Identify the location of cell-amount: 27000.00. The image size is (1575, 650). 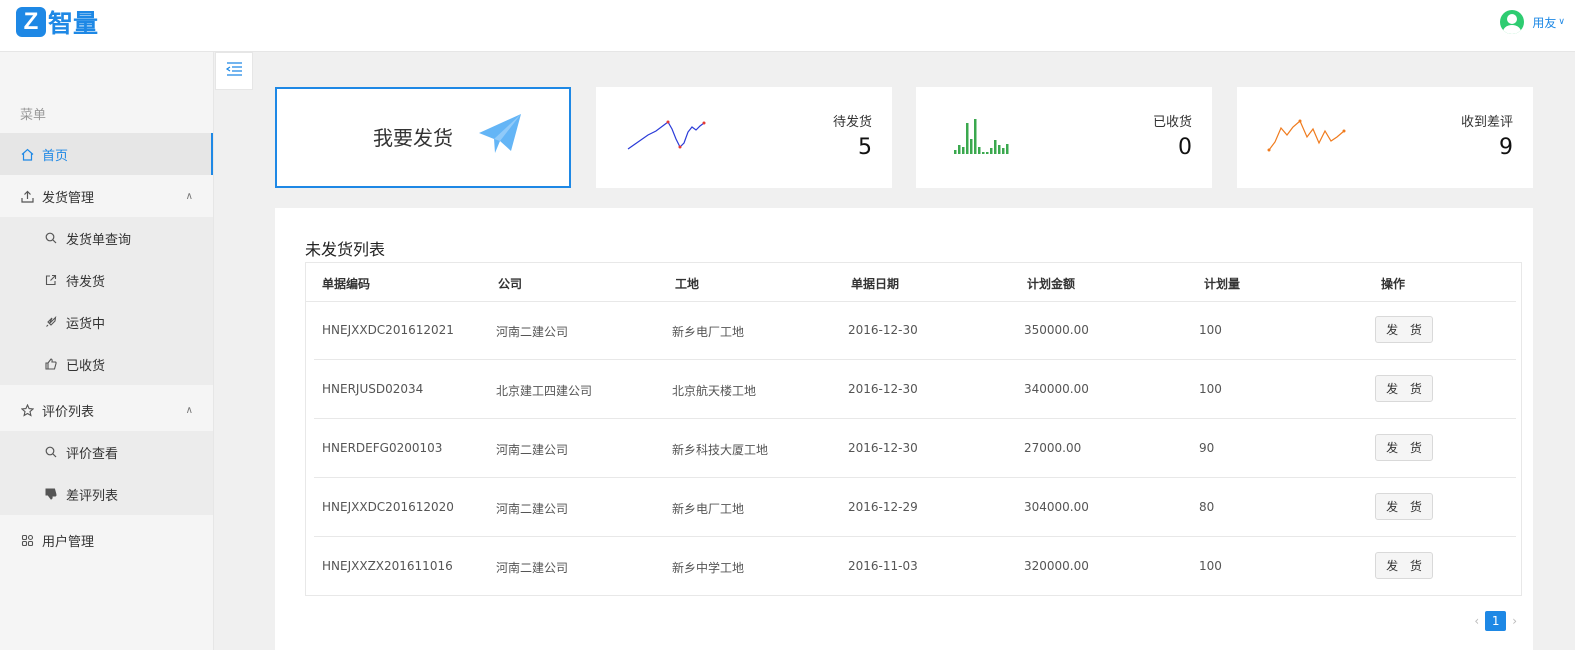
(1053, 448).